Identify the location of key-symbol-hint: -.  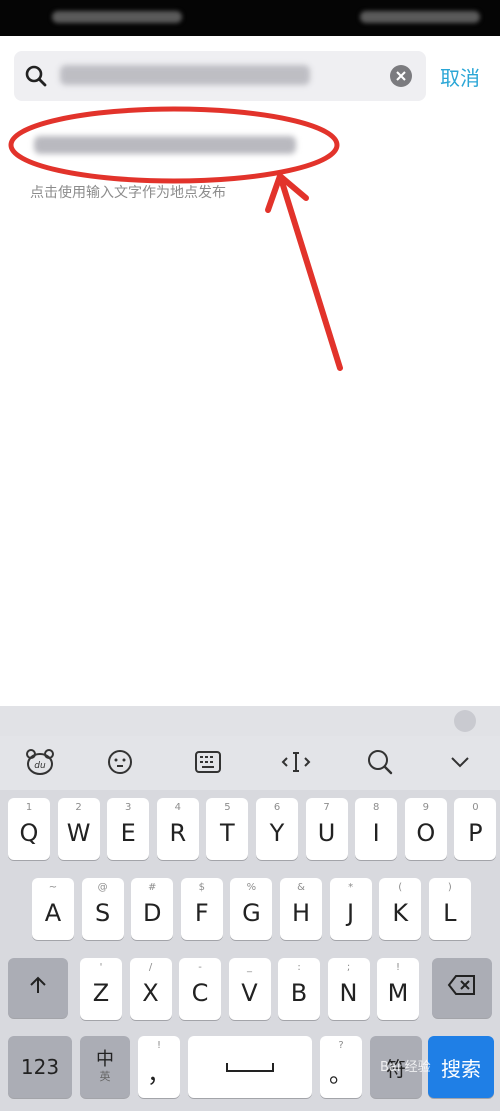
(200, 967).